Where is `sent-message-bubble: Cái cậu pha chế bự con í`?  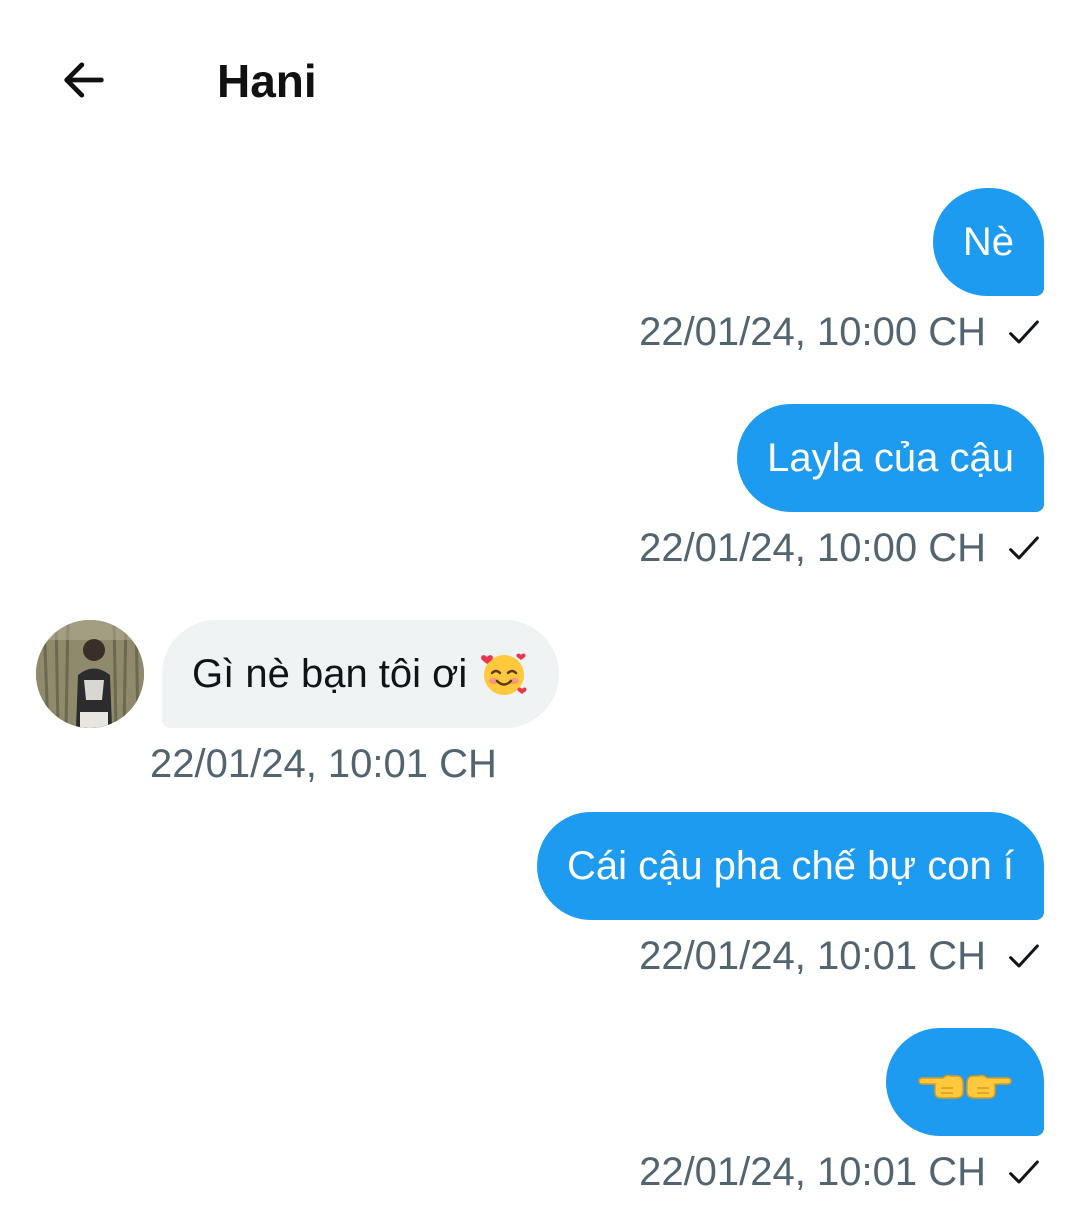
sent-message-bubble: Cái cậu pha chế bự con í is located at coordinates (790, 866).